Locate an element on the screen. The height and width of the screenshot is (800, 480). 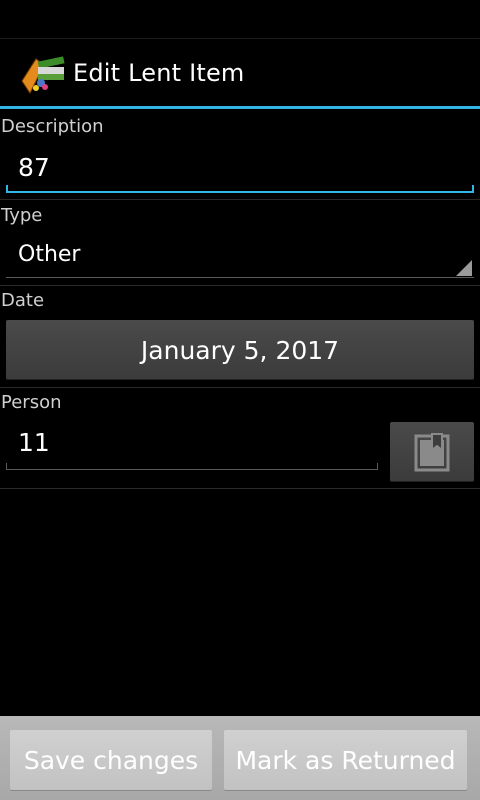
person-value: 11 is located at coordinates (34, 442).